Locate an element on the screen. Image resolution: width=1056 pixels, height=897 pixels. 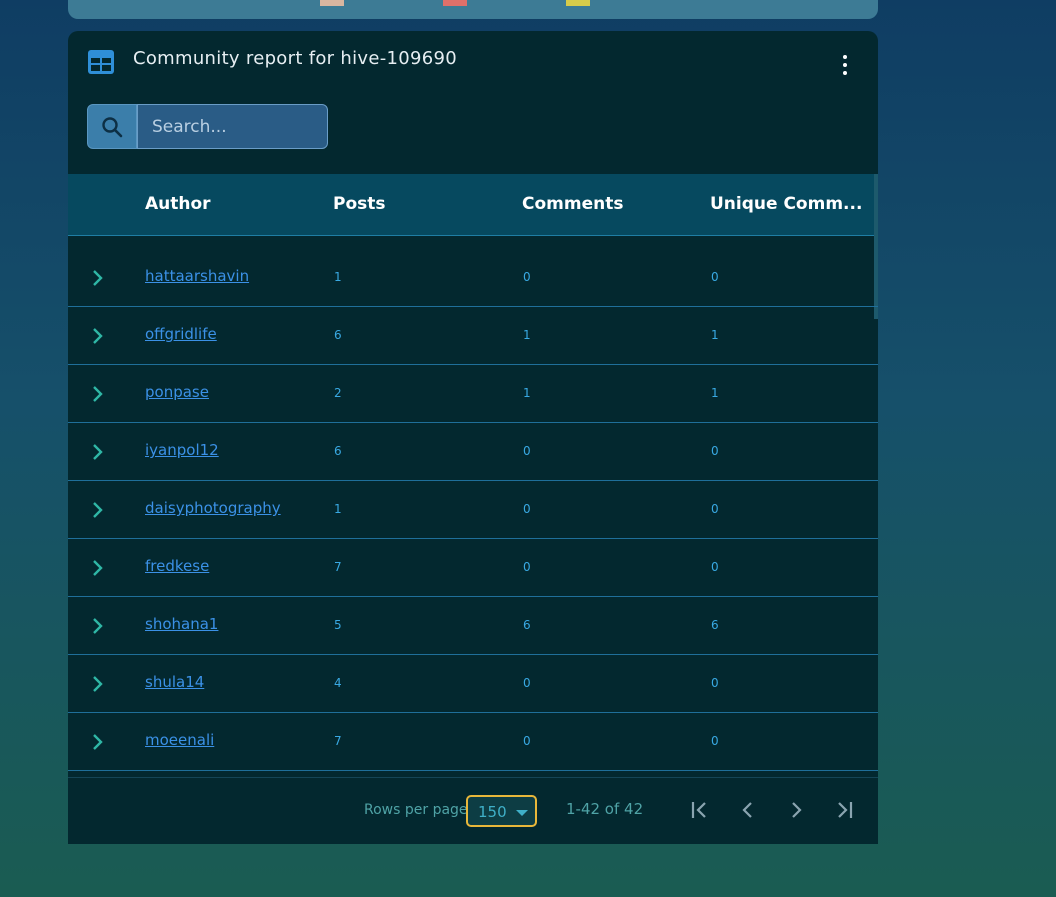
search-button is located at coordinates (112, 126).